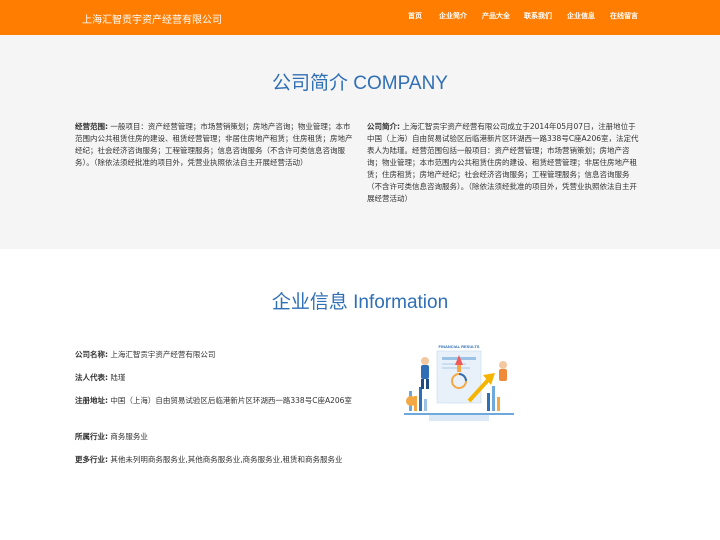 This screenshot has width=720, height=540. What do you see at coordinates (91, 436) in the screenshot?
I see `info-label: 所属行业:` at bounding box center [91, 436].